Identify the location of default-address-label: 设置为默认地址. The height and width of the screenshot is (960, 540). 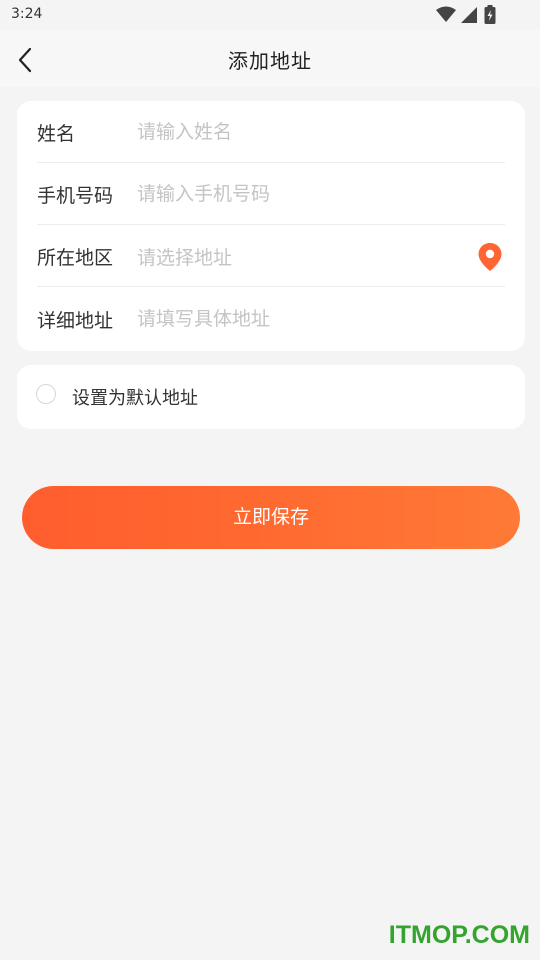
(135, 398).